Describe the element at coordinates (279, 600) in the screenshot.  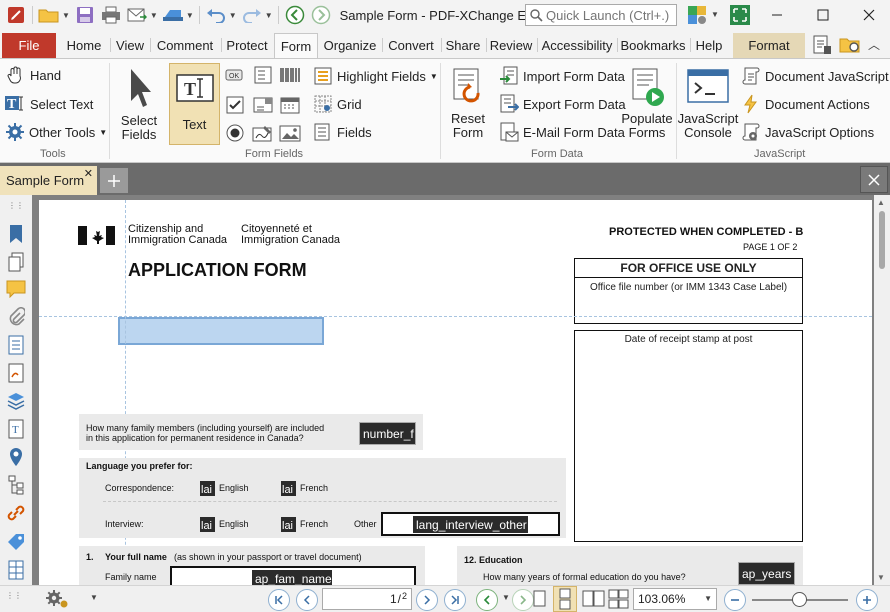
I see `first-page-button` at that location.